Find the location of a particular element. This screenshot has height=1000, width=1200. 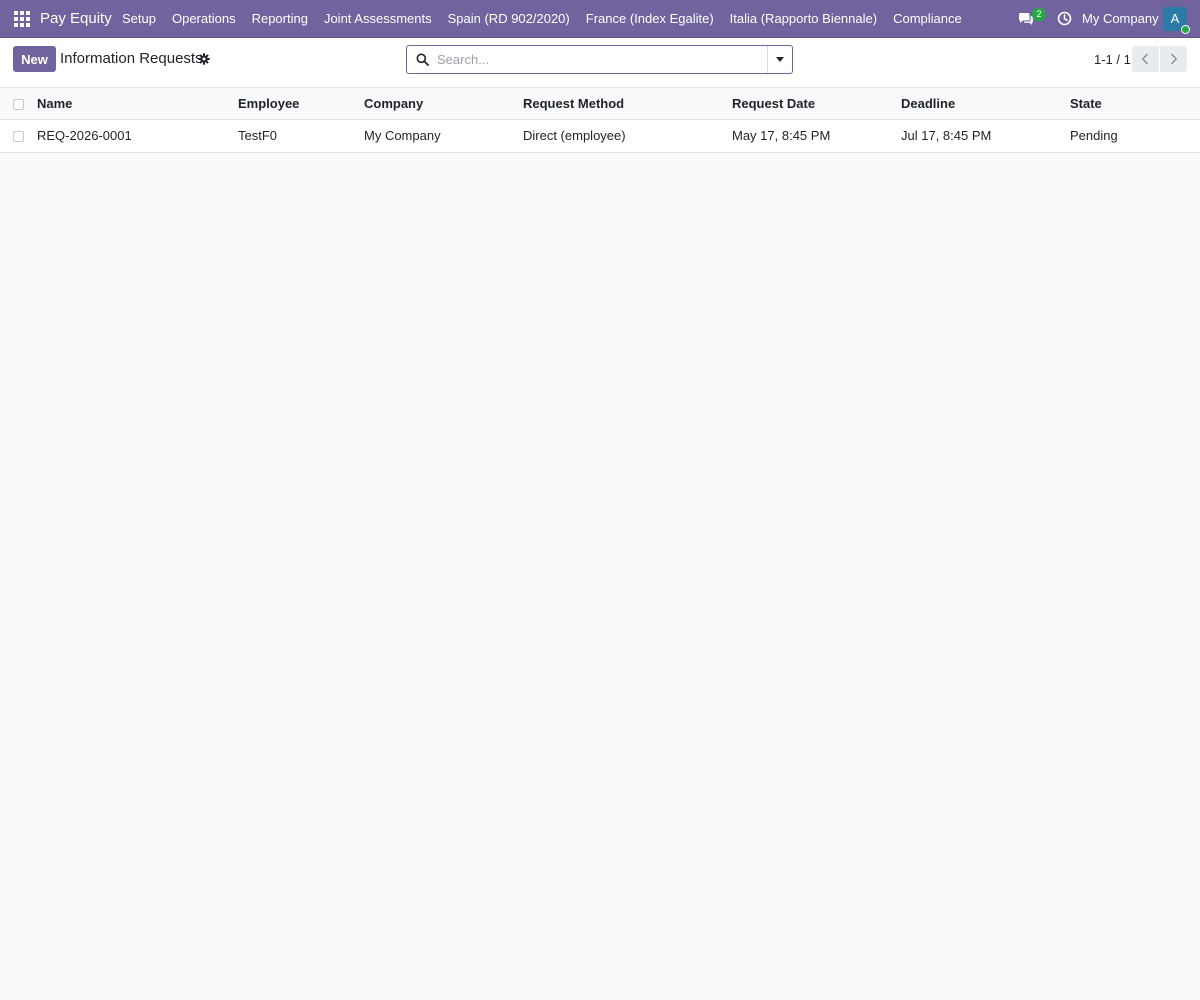

row-checkbox is located at coordinates (18, 137).